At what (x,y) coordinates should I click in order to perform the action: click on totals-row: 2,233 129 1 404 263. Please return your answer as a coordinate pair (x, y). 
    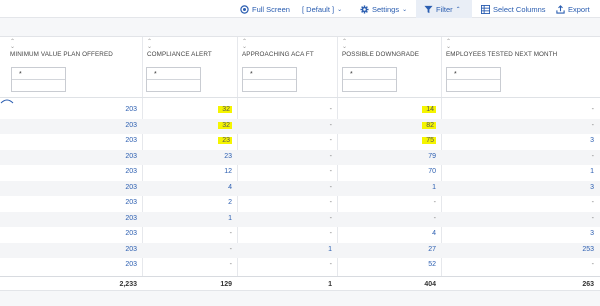
    Looking at the image, I should click on (300, 283).